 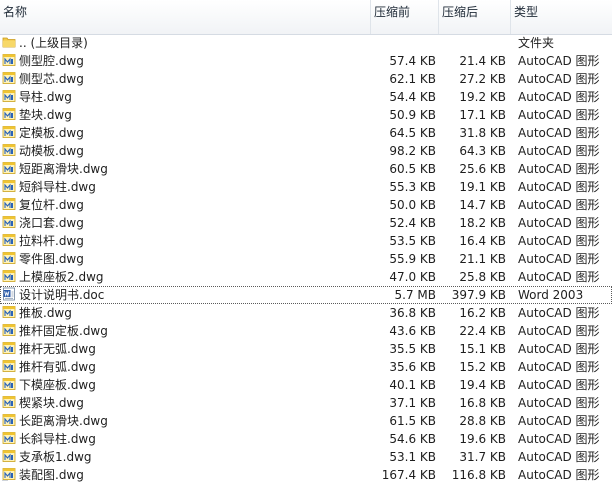 I want to click on file-name-cell: 设计说明书.doc, so click(x=185, y=295).